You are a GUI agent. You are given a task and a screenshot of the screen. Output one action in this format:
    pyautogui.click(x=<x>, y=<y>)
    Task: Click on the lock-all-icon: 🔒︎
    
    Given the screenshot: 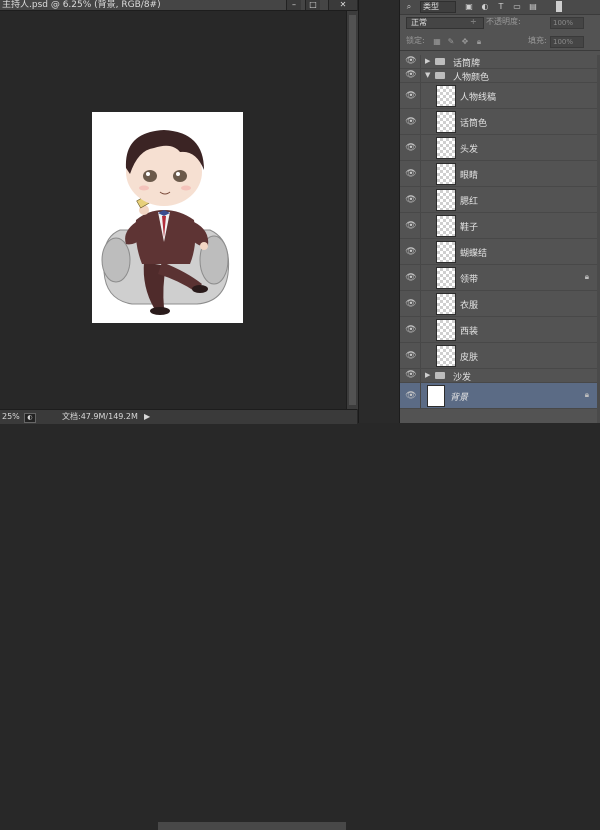 What is the action you would take?
    pyautogui.click(x=479, y=41)
    